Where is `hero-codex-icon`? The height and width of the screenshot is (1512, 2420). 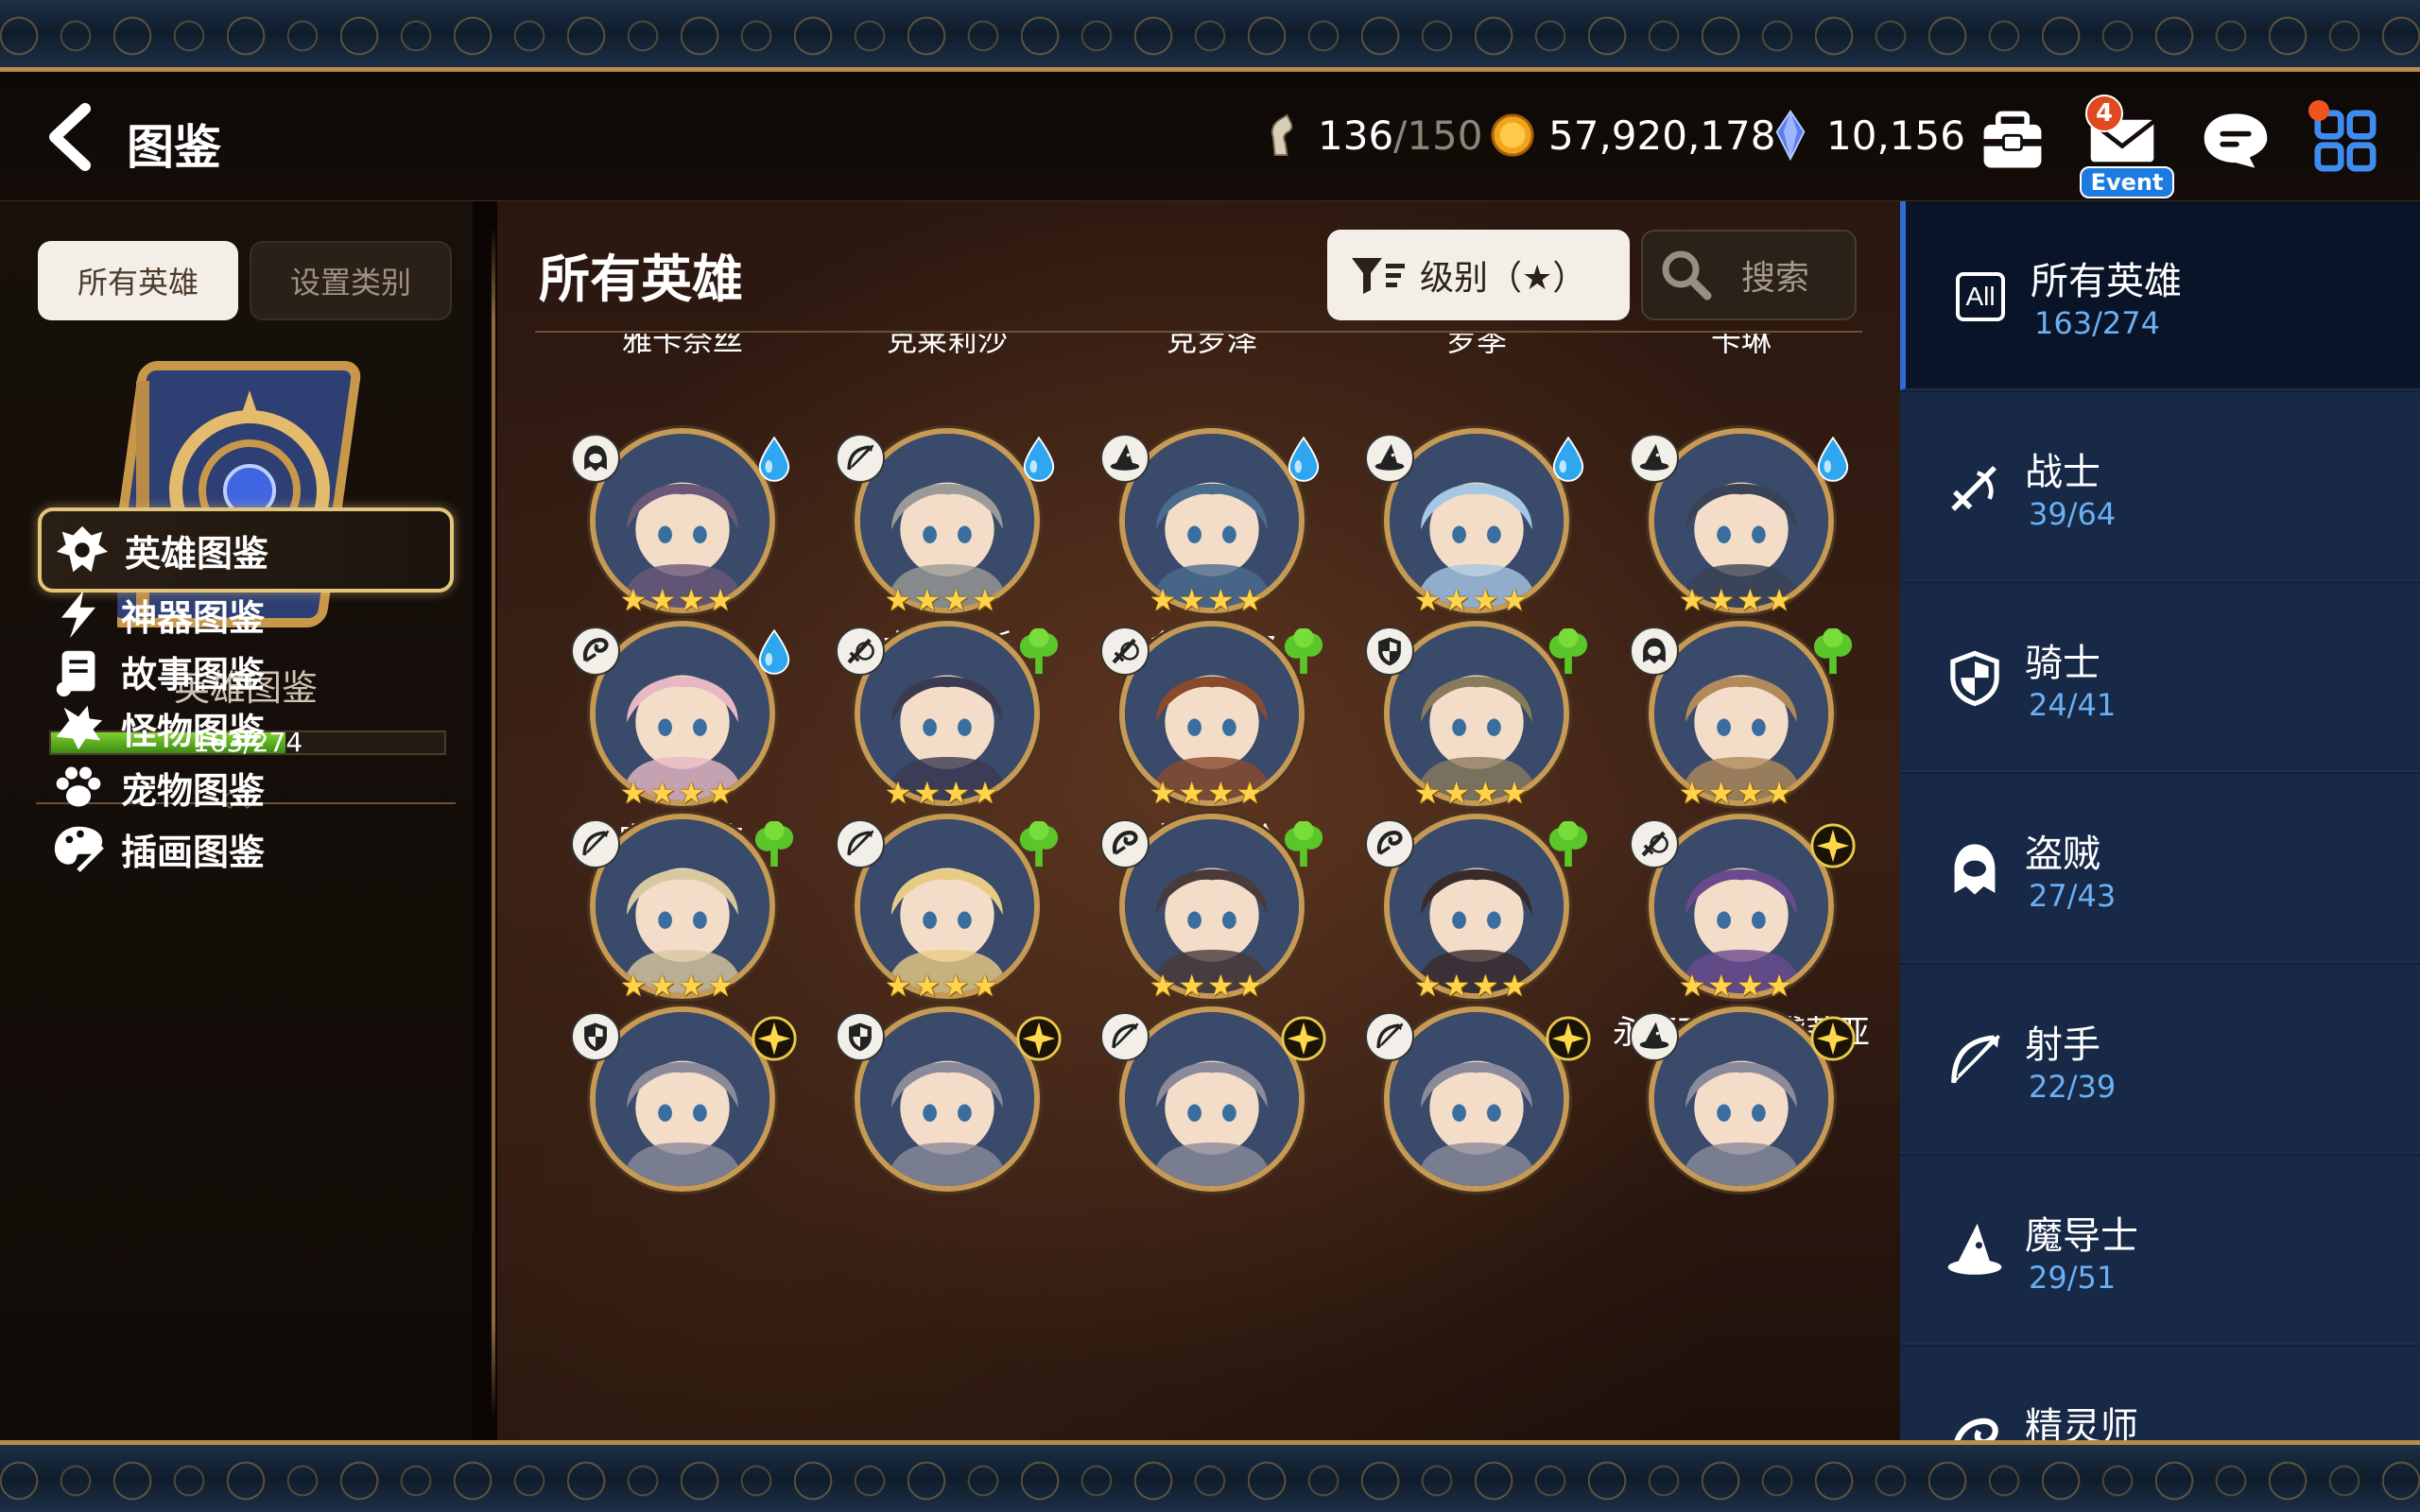 hero-codex-icon is located at coordinates (83, 550).